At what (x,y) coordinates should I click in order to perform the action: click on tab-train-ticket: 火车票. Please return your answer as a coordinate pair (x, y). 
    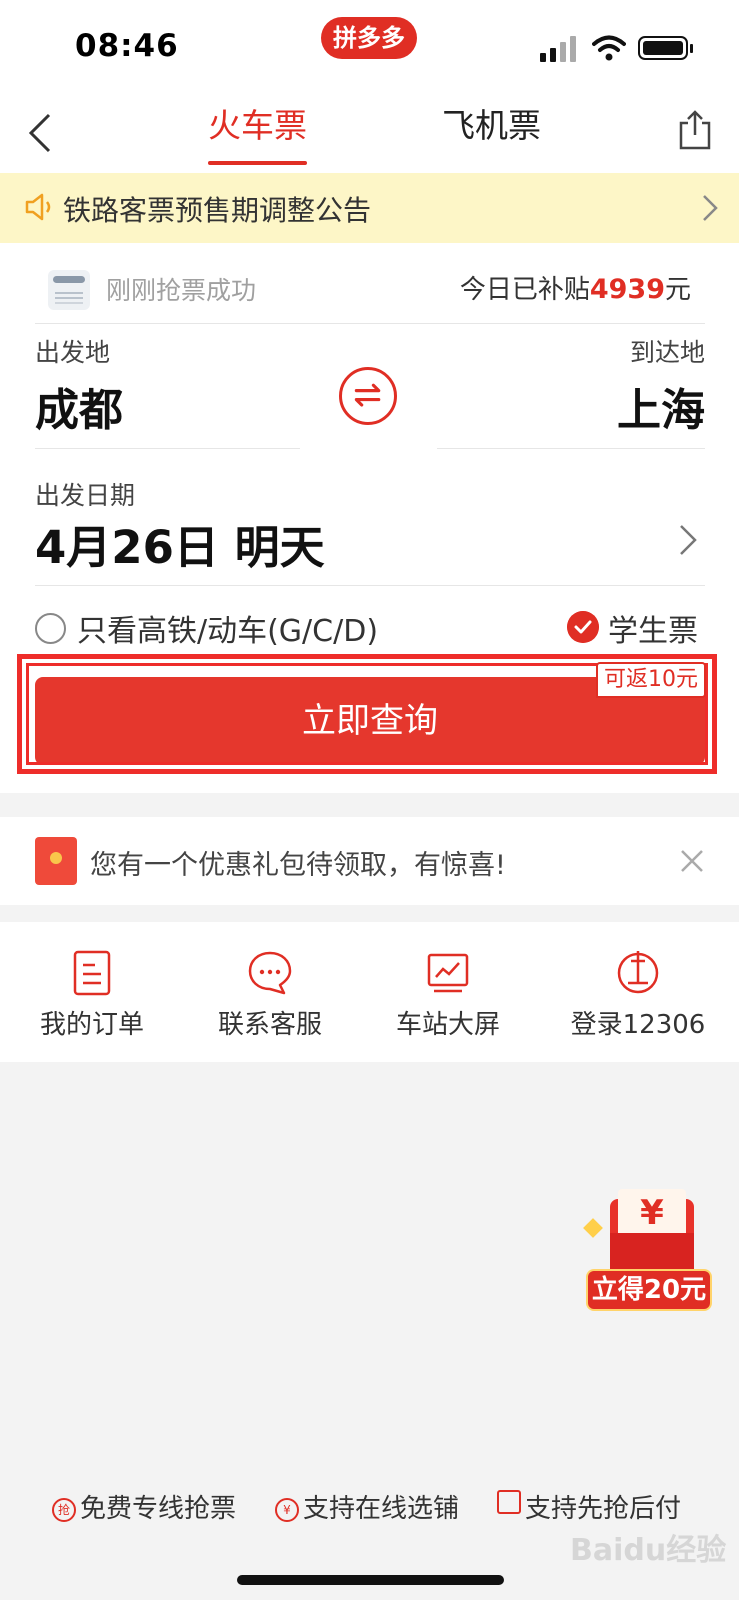
    Looking at the image, I should click on (257, 134).